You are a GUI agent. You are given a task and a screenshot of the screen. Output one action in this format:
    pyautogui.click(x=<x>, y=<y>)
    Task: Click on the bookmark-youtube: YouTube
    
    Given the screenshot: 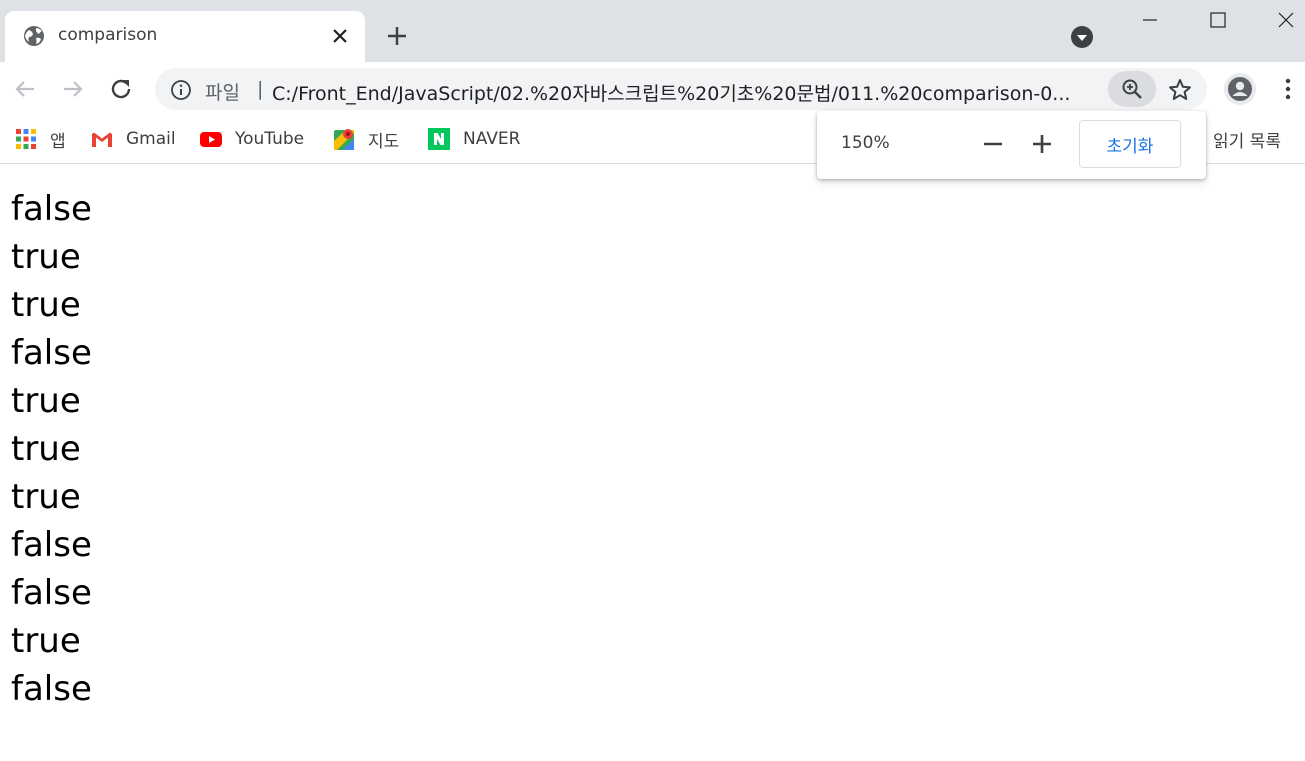 What is the action you would take?
    pyautogui.click(x=251, y=139)
    